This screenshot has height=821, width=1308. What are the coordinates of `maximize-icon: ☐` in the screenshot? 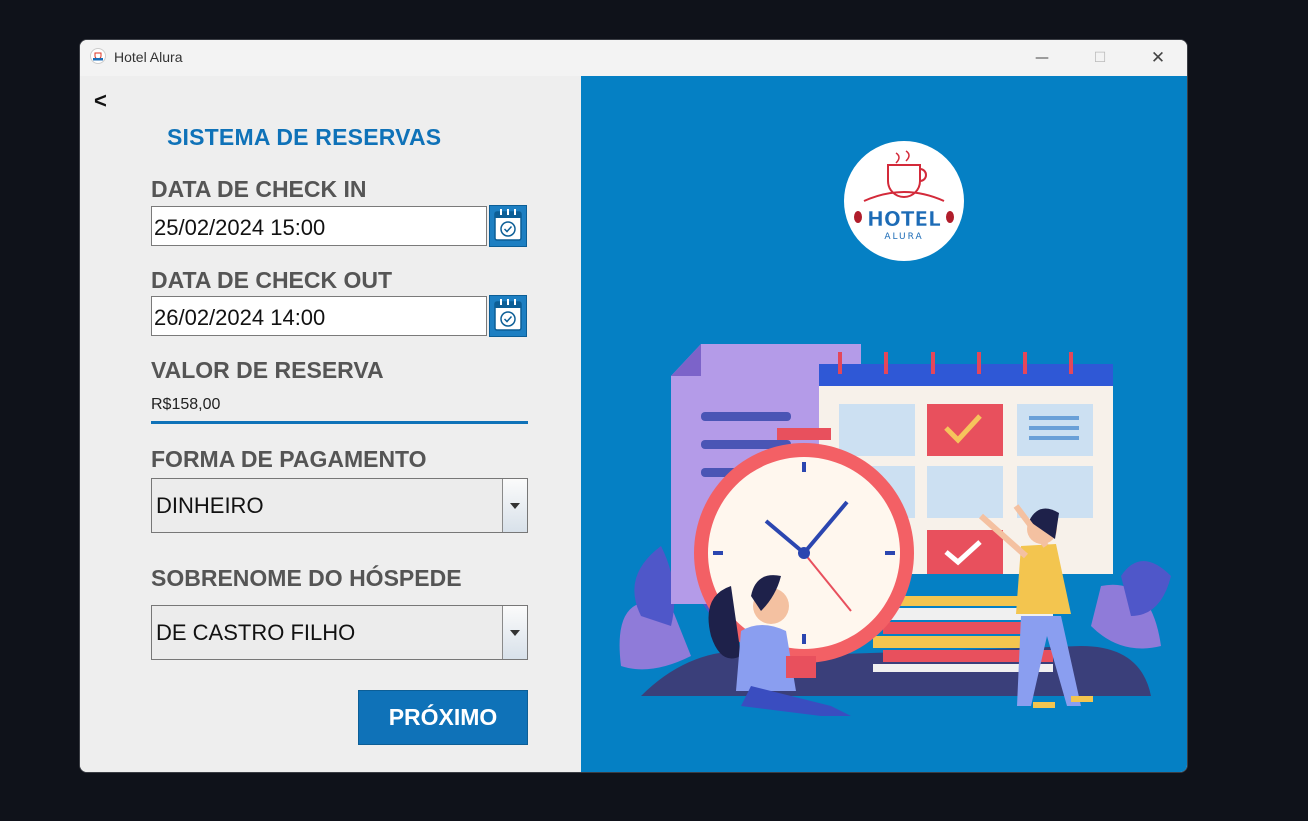 It's located at (1100, 58).